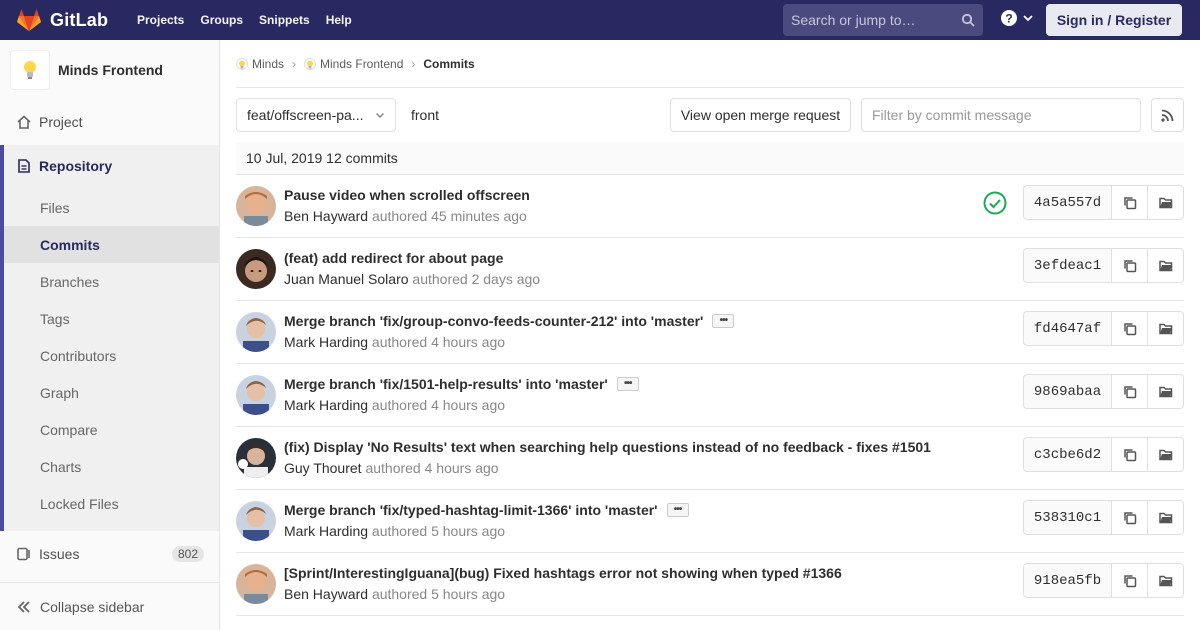  What do you see at coordinates (346, 279) in the screenshot?
I see `commit-author: Juan Manuel Solaro` at bounding box center [346, 279].